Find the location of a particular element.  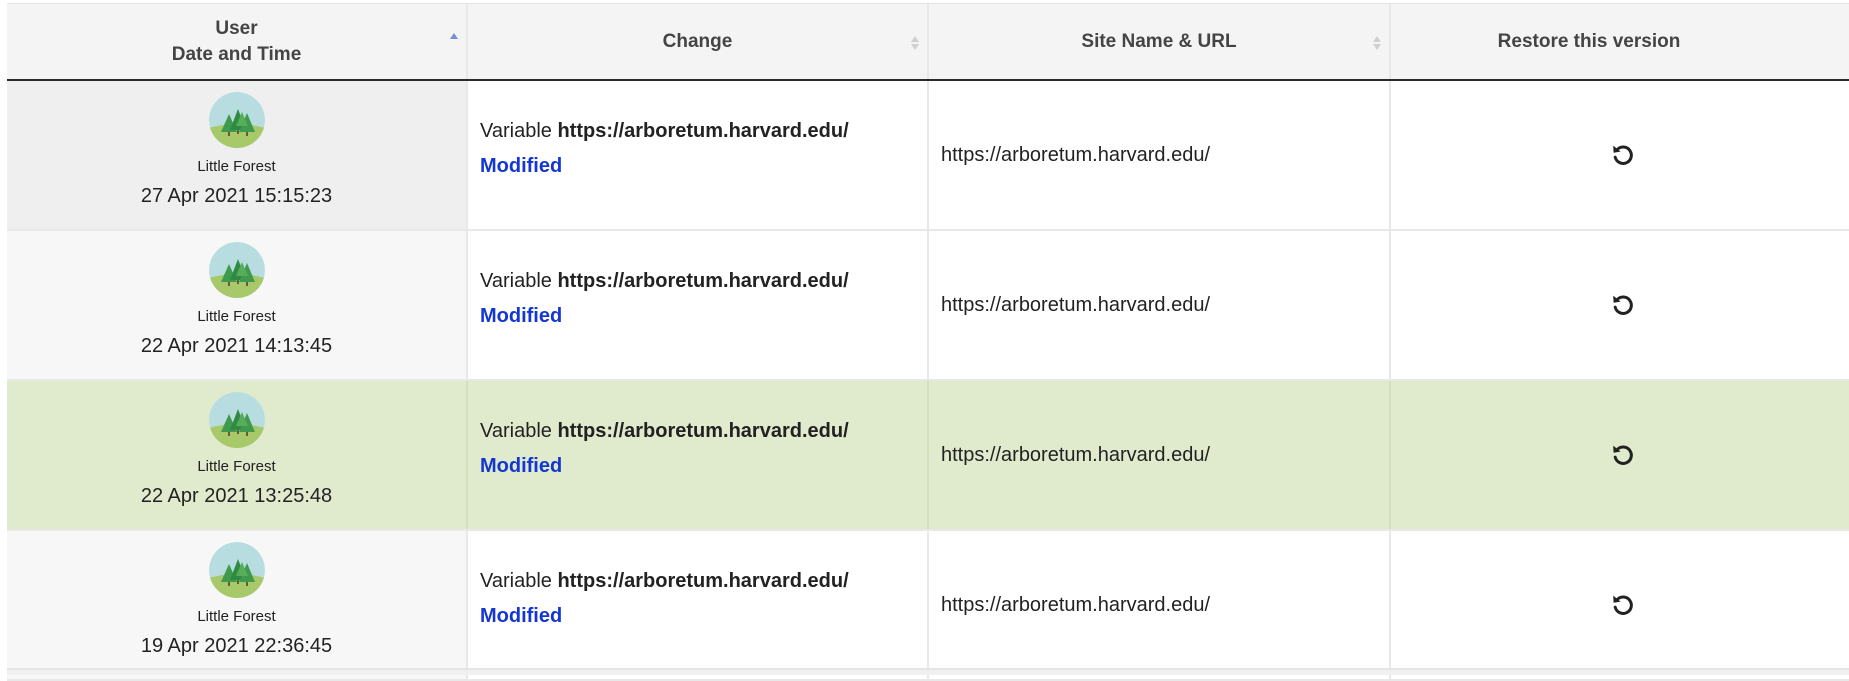

revision-datetime: 27 Apr 2021 15:15:23 is located at coordinates (236, 196).